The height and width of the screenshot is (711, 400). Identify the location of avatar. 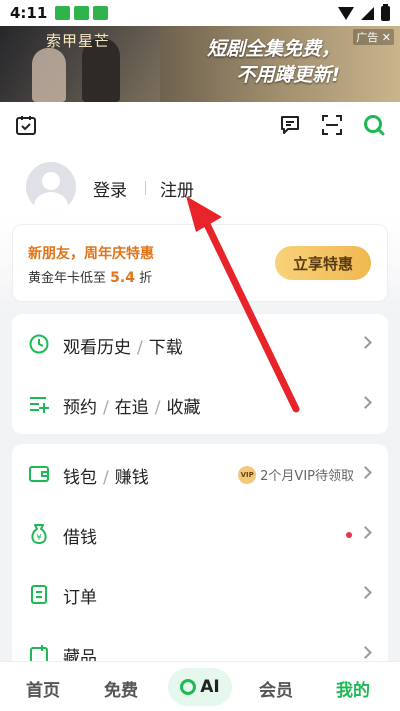
(51, 187).